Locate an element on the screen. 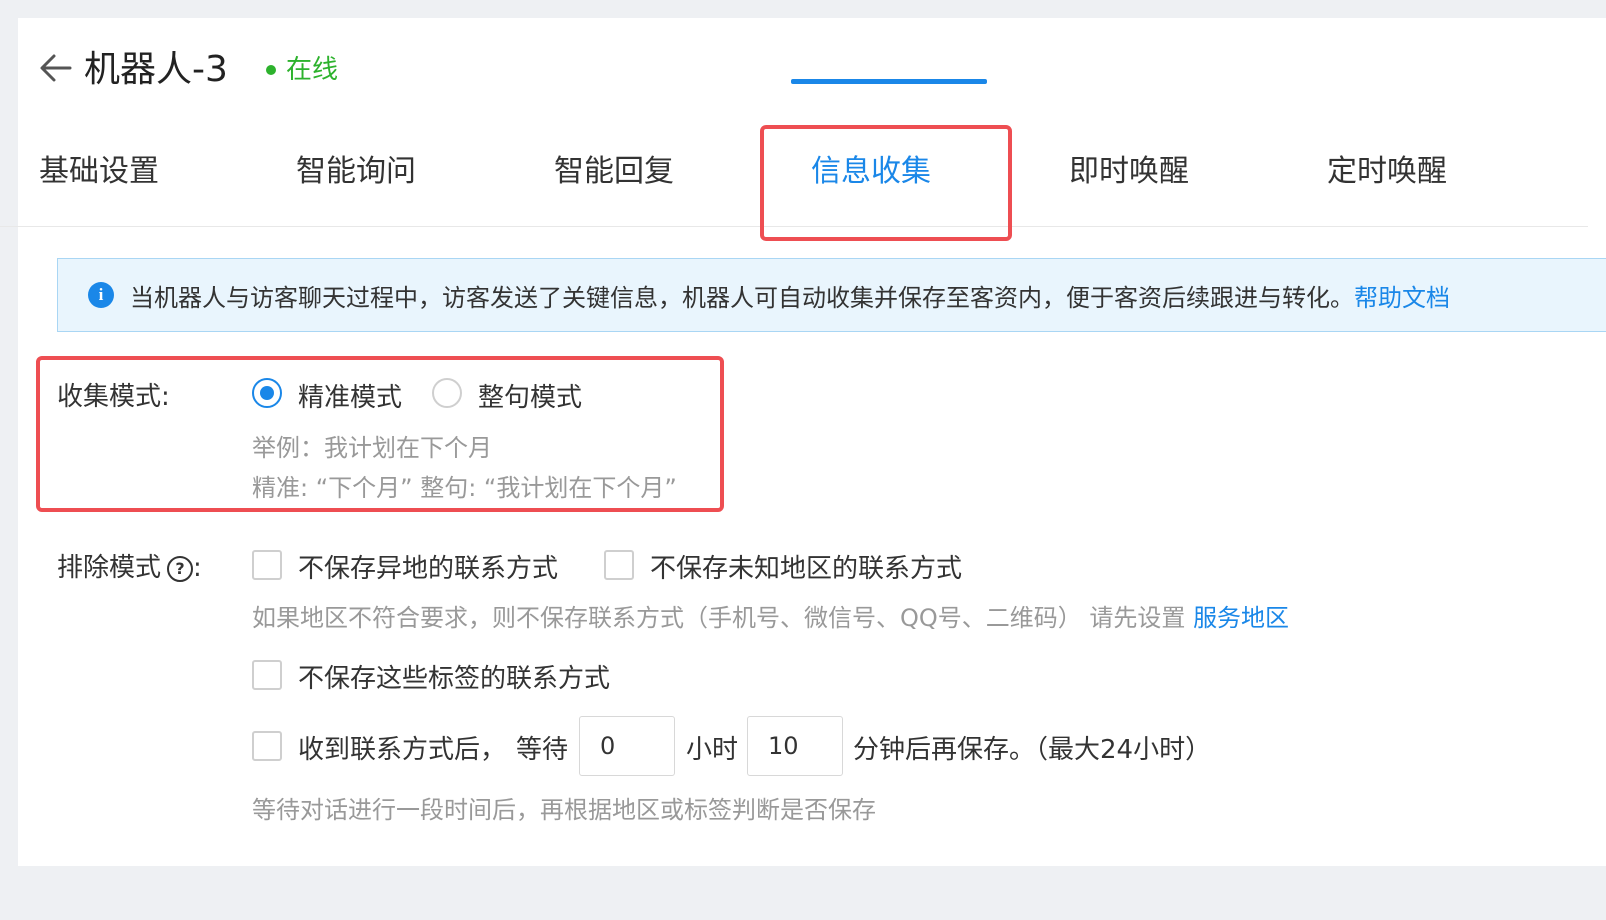  exclude-remote-checkbox is located at coordinates (267, 565).